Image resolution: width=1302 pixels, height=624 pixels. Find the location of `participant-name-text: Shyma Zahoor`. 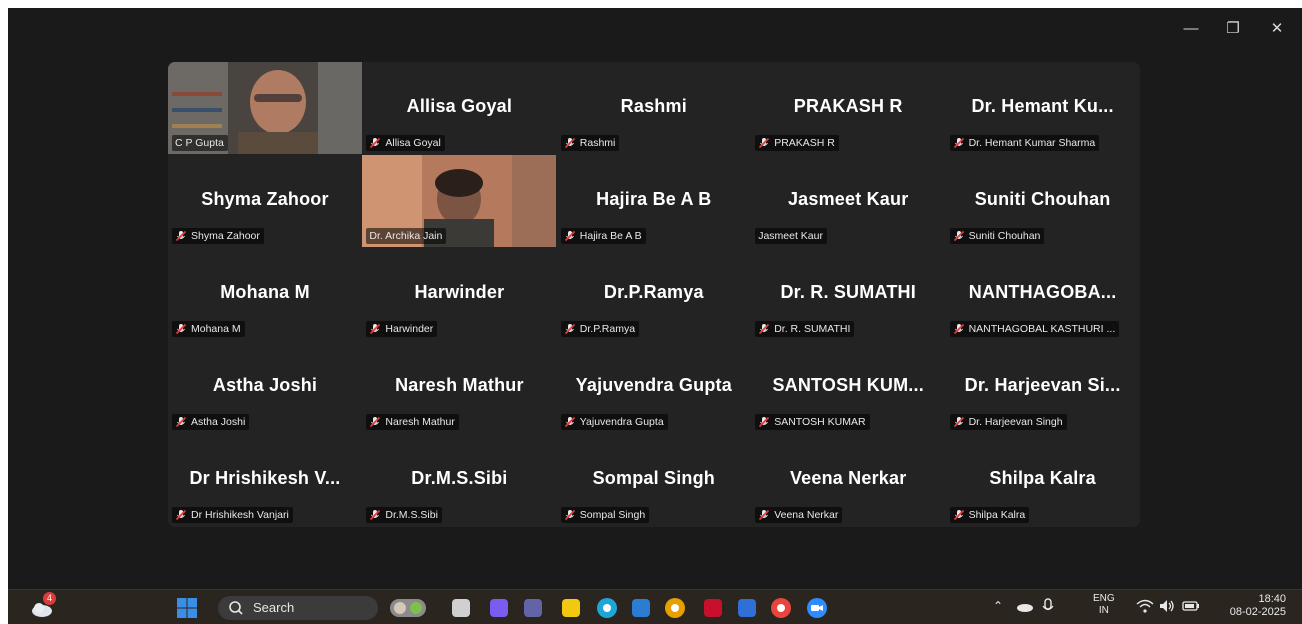

participant-name-text: Shyma Zahoor is located at coordinates (225, 236).